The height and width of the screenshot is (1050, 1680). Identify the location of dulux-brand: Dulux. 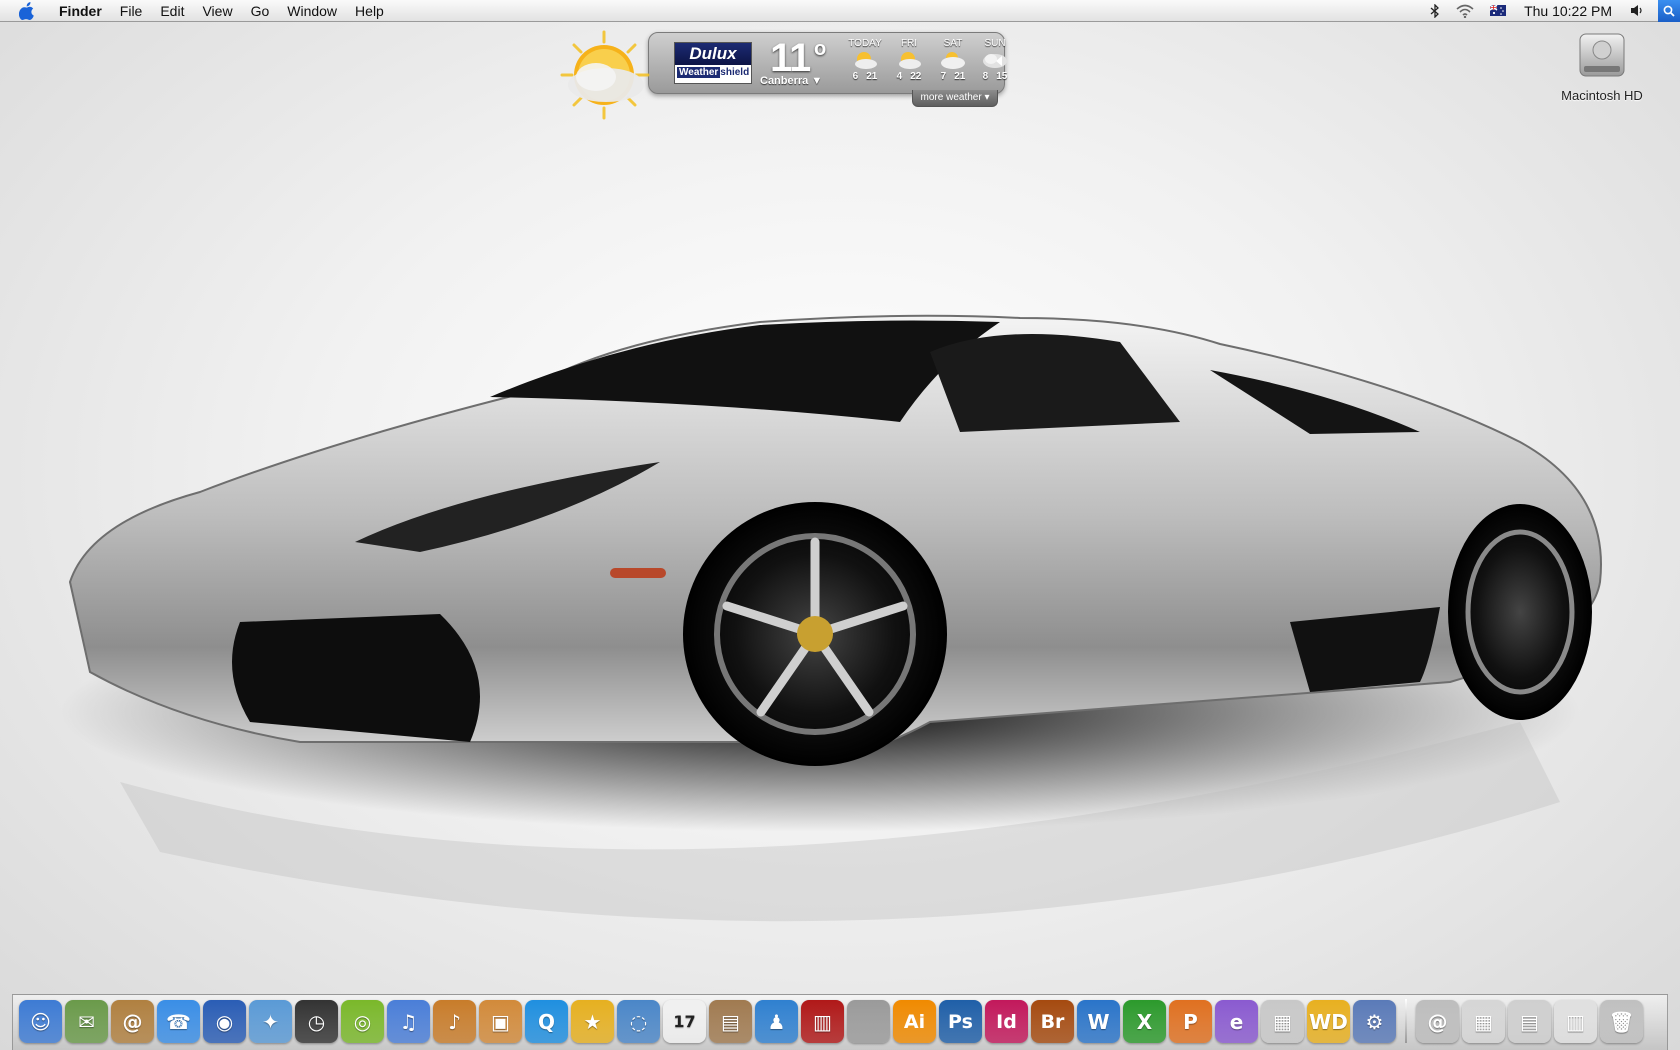
(713, 54).